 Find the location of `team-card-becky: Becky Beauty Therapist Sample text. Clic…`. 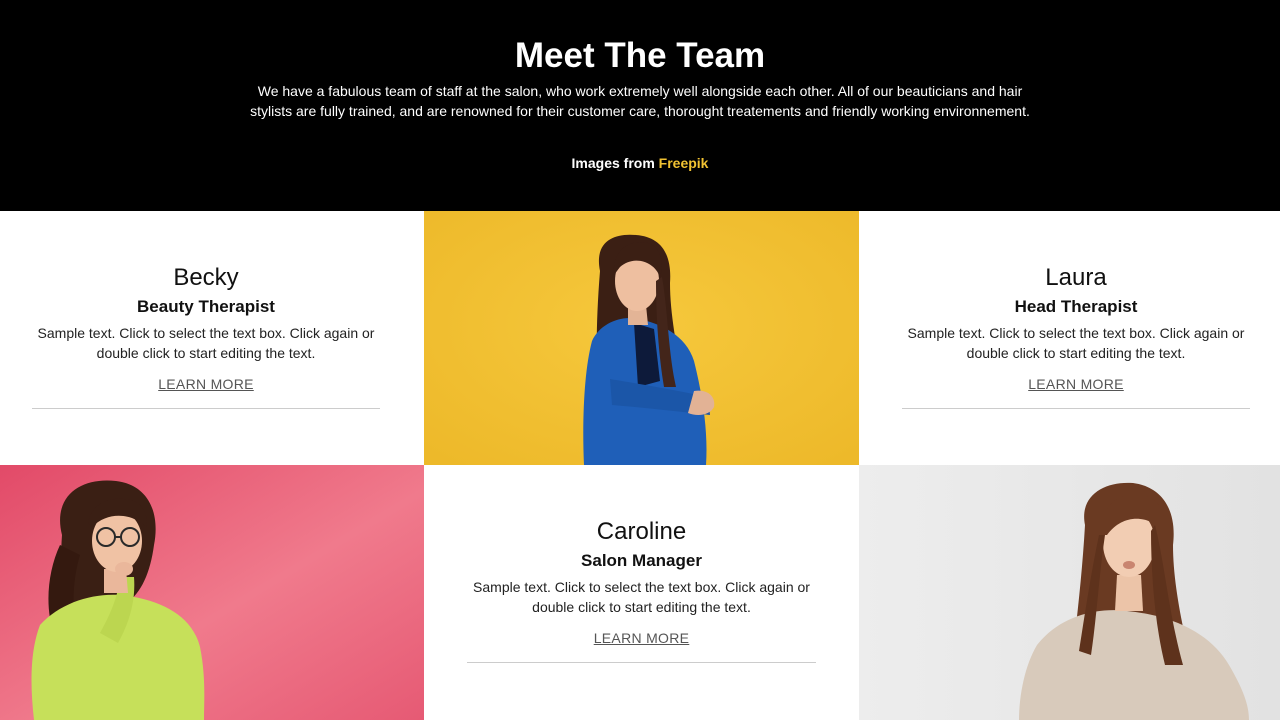

team-card-becky: Becky Beauty Therapist Sample text. Clic… is located at coordinates (212, 338).